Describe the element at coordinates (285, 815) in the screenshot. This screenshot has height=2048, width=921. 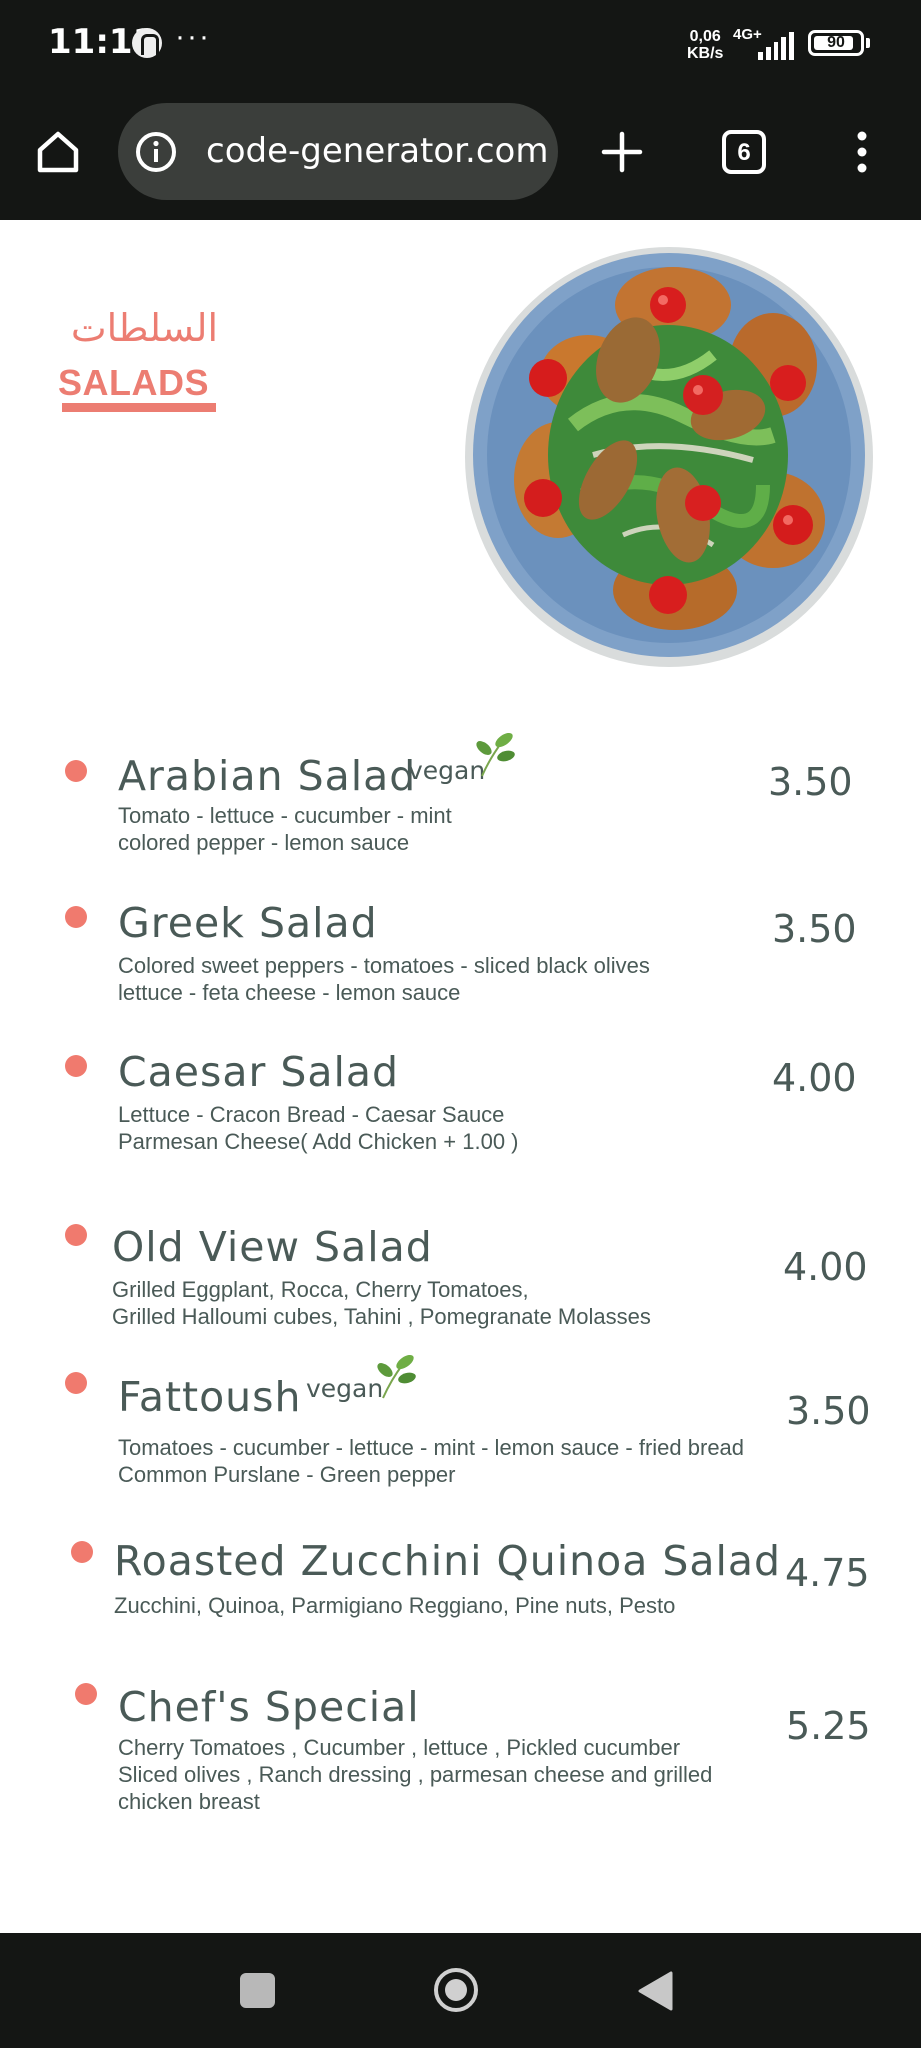
I see `menu-item-description: Tomato - lettuce - cucumber - mint` at that location.